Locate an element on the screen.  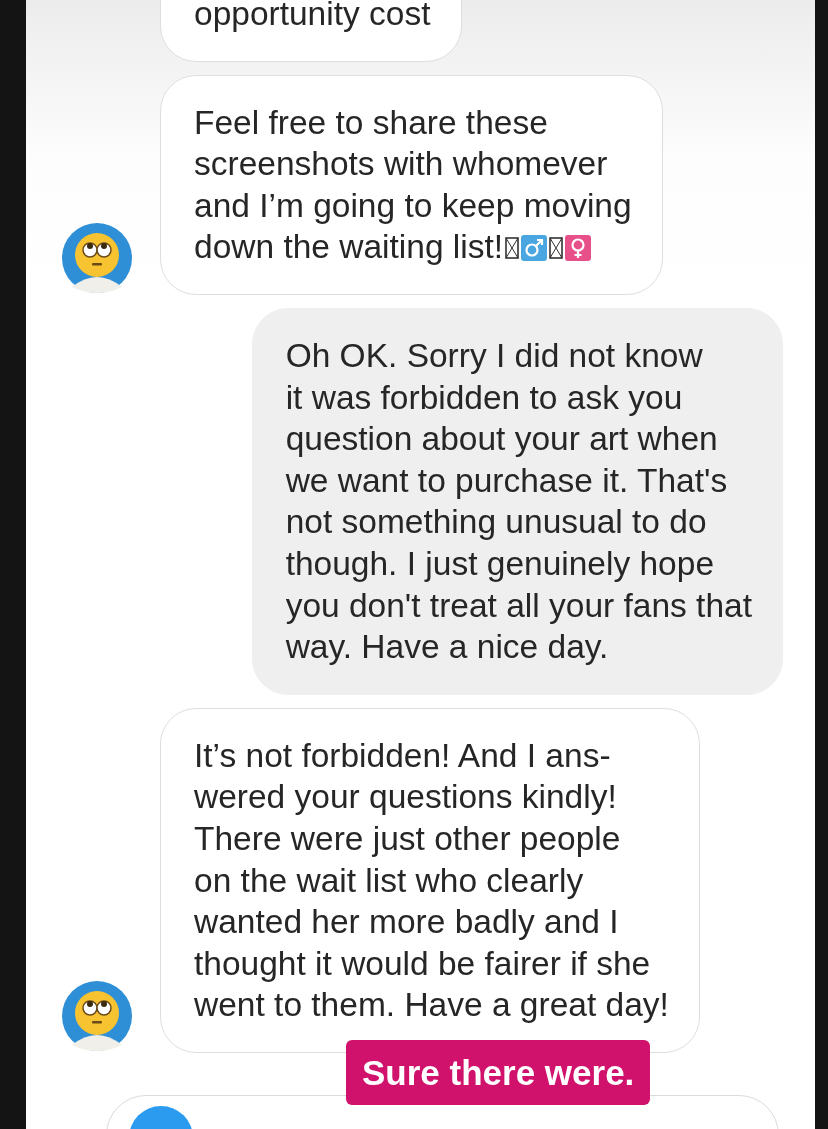
message-text: Feel free to share these screenshots with whomever and I’m going to keep moving down the waiting list! is located at coordinates (413, 185).